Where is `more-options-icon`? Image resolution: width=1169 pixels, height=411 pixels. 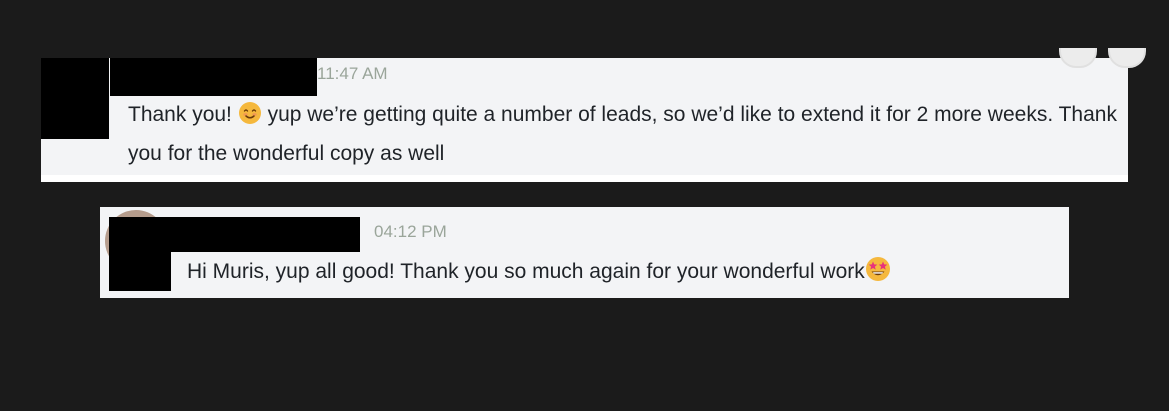 more-options-icon is located at coordinates (1127, 58).